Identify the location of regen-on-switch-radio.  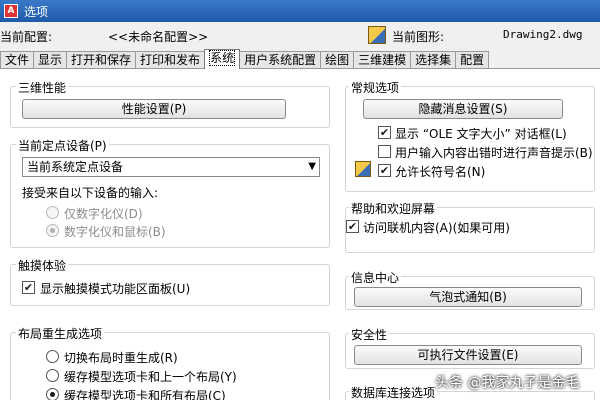
(52, 356).